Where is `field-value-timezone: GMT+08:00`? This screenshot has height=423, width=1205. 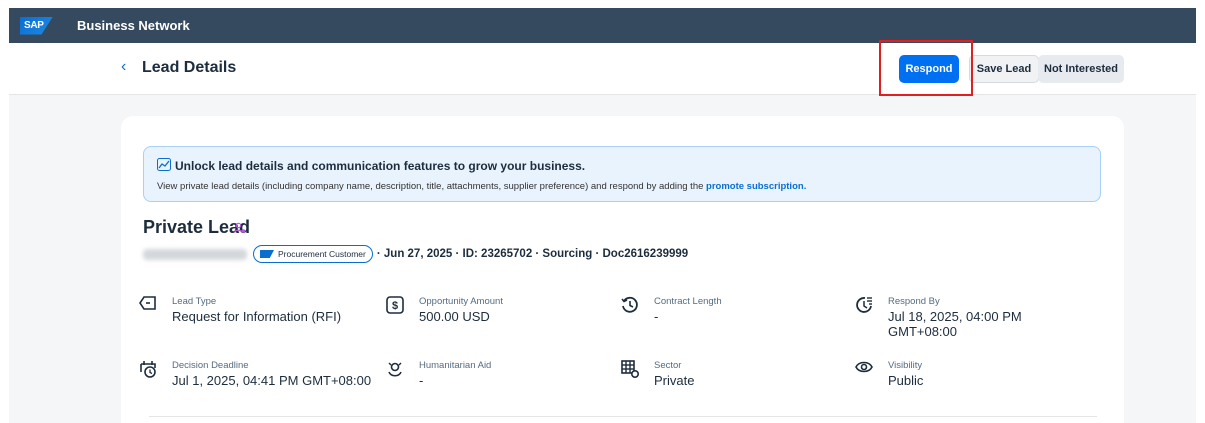 field-value-timezone: GMT+08:00 is located at coordinates (923, 331).